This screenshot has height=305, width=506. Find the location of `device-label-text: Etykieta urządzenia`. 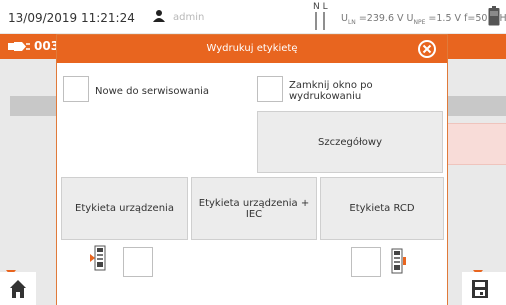

device-label-text: Etykieta urządzenia is located at coordinates (124, 208).